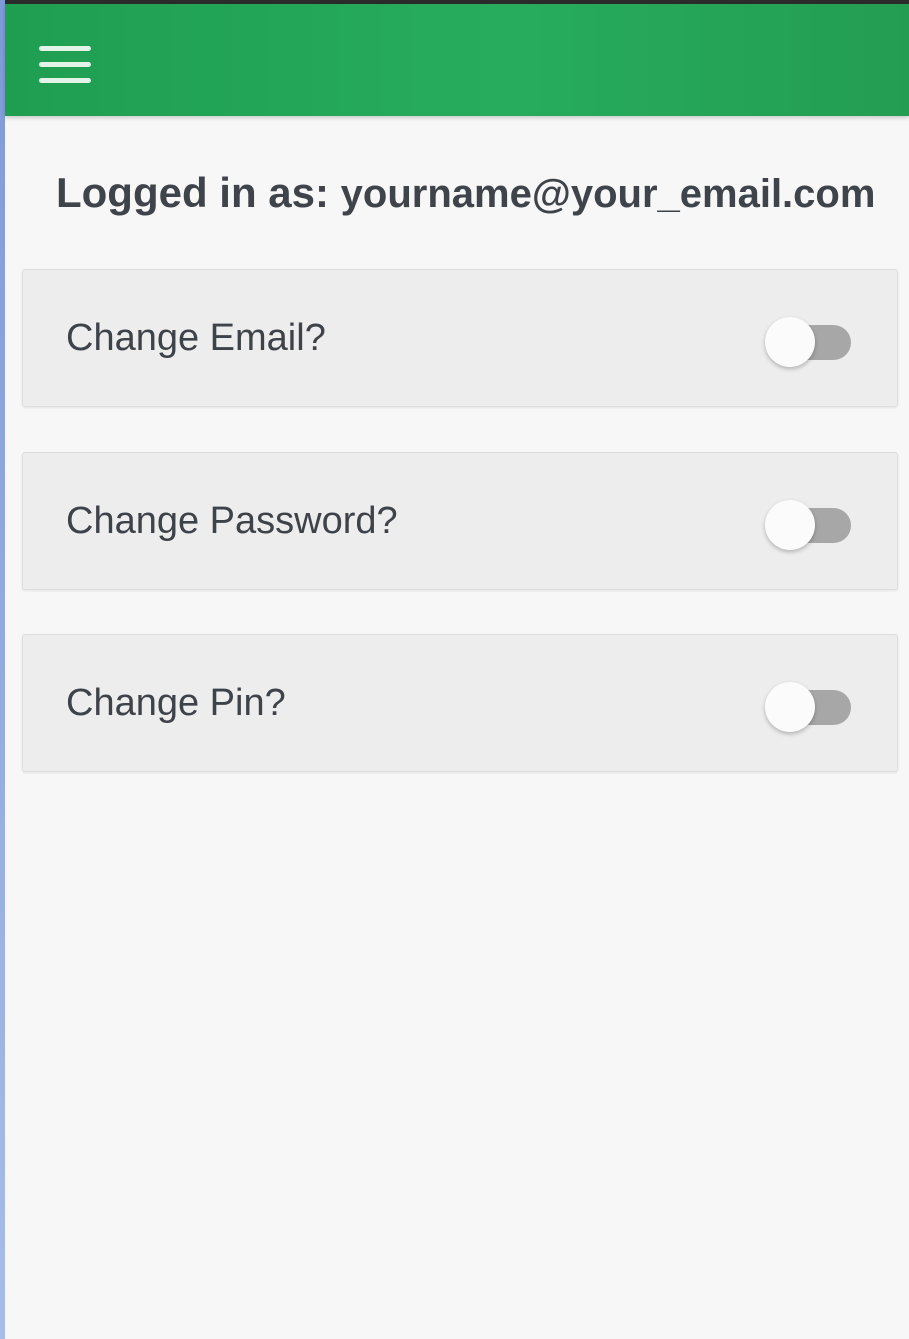 The image size is (909, 1339). Describe the element at coordinates (460, 703) in the screenshot. I see `change-pin-setting: Change Pin?` at that location.